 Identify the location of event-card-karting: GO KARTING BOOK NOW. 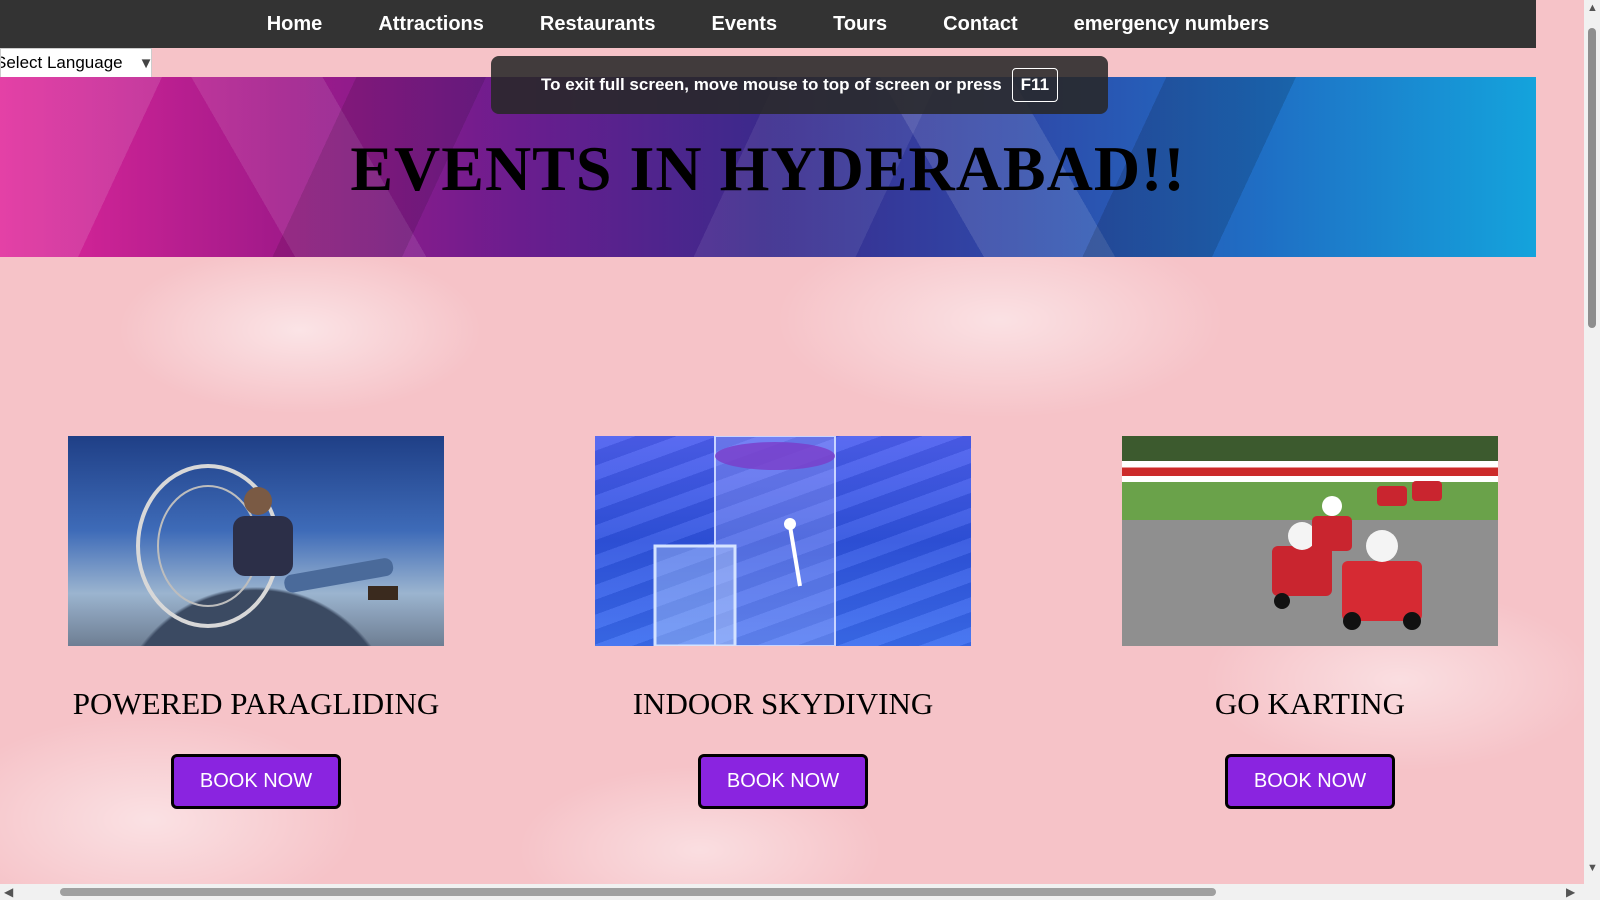
(1310, 622).